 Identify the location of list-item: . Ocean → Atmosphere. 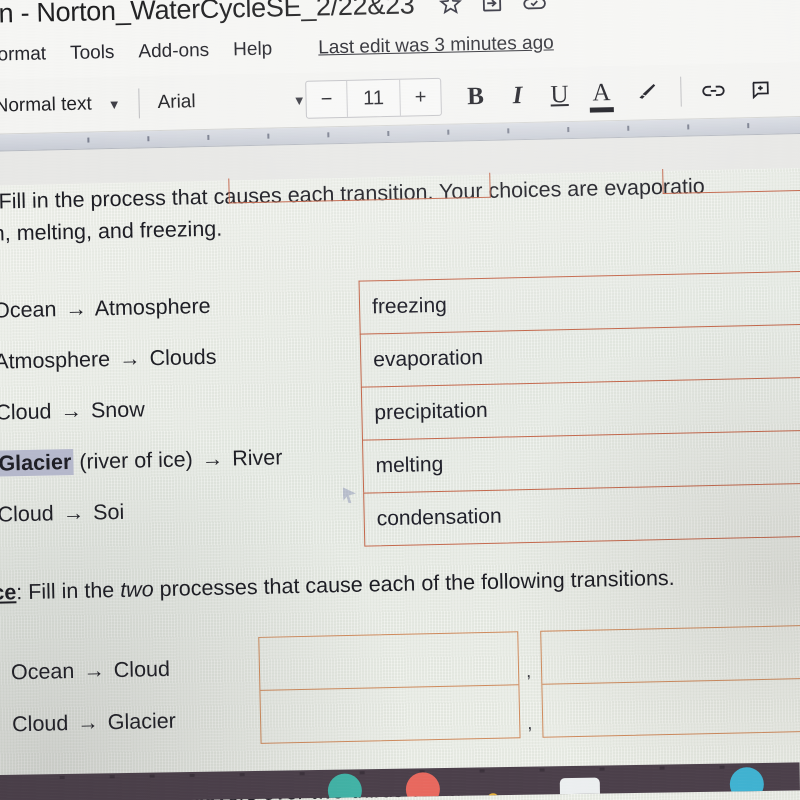
(172, 320).